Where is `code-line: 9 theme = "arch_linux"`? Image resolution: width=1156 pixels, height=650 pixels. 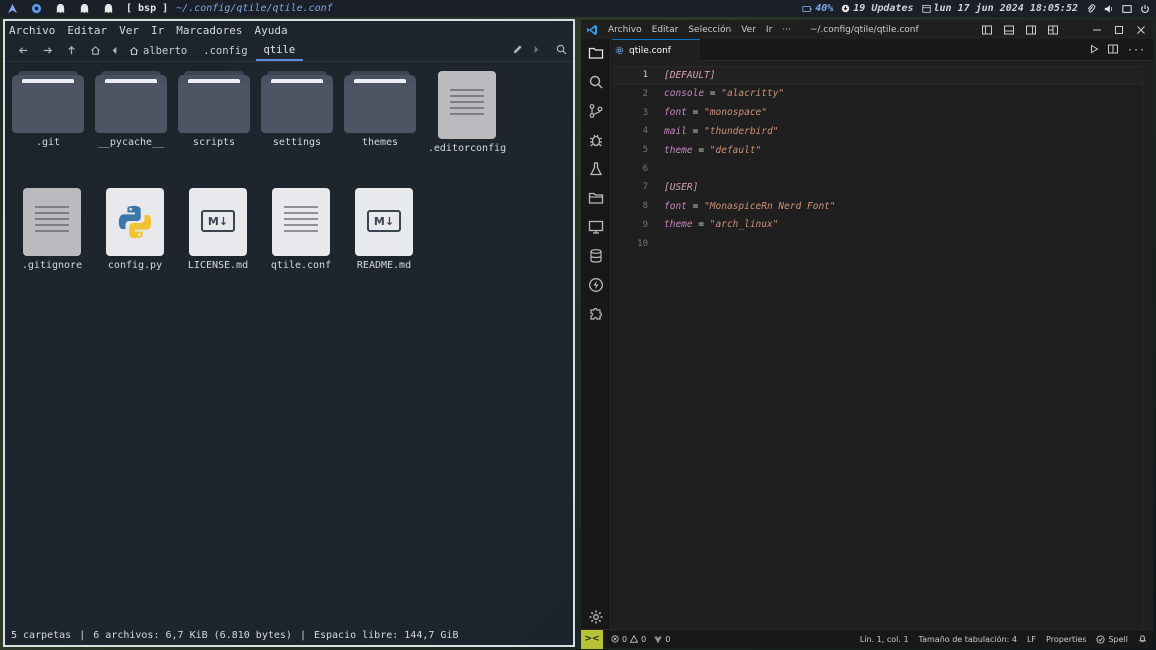 code-line: 9 theme = "arch_linux" is located at coordinates (877, 225).